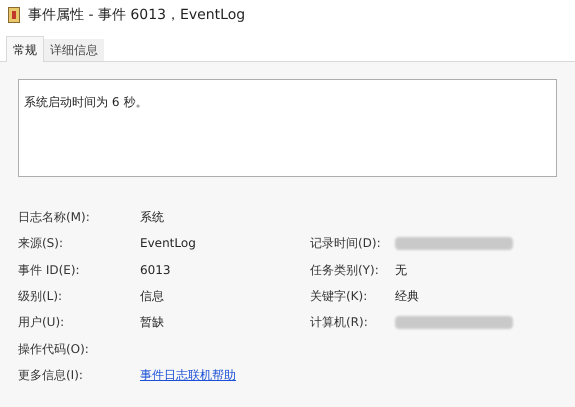 The width and height of the screenshot is (575, 407). What do you see at coordinates (50, 375) in the screenshot?
I see `field-label: 更多信息(I):` at bounding box center [50, 375].